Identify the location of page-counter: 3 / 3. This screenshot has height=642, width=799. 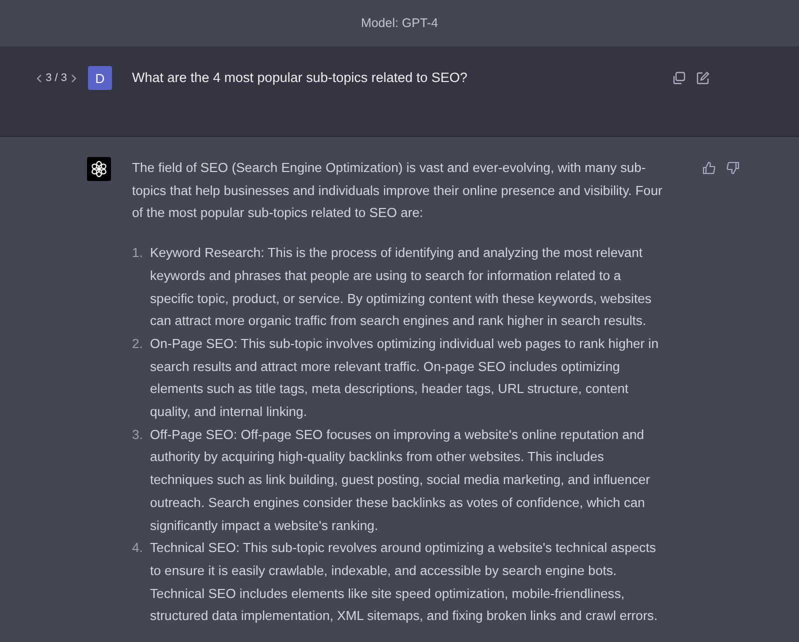
(56, 78).